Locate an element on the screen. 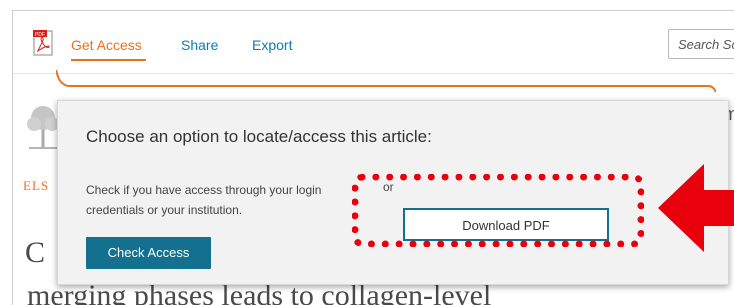 The height and width of the screenshot is (305, 734). tab-get-access: Get Access is located at coordinates (106, 45).